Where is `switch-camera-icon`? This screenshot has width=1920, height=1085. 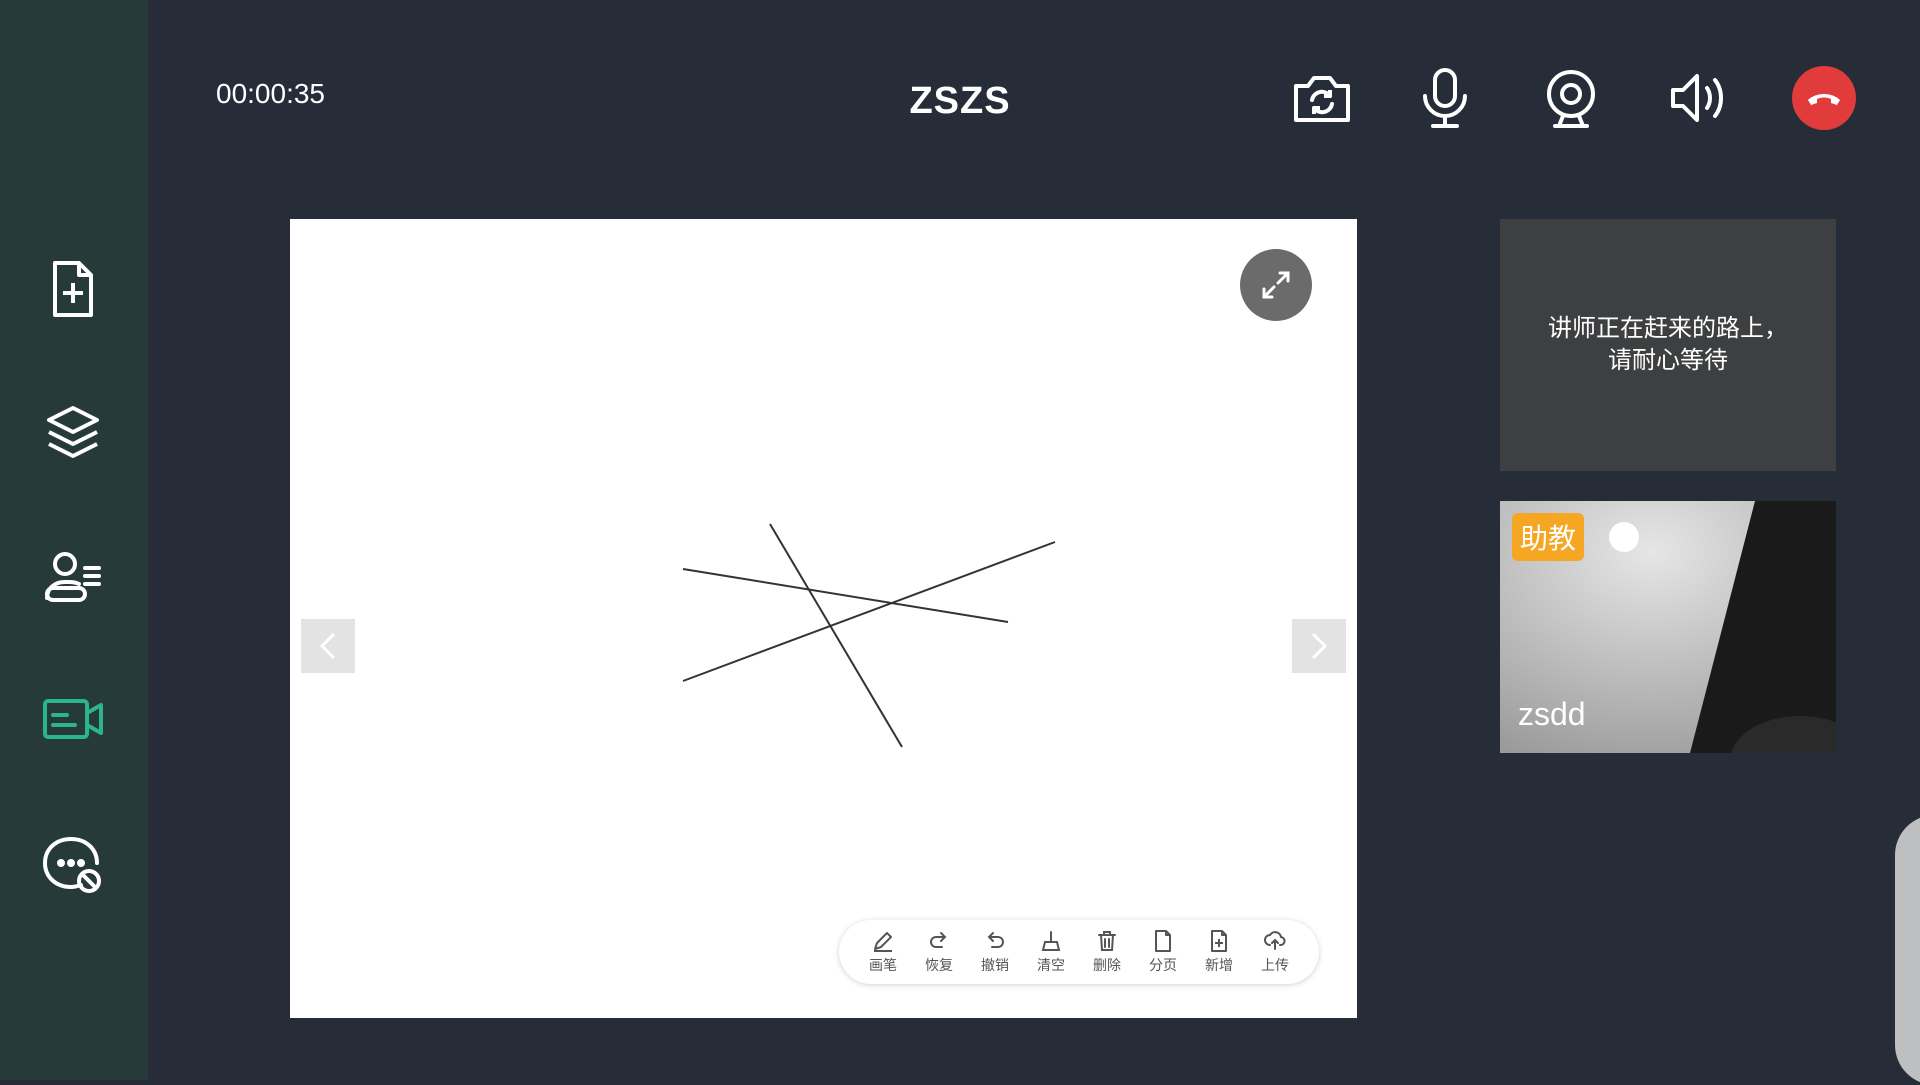 switch-camera-icon is located at coordinates (1322, 99).